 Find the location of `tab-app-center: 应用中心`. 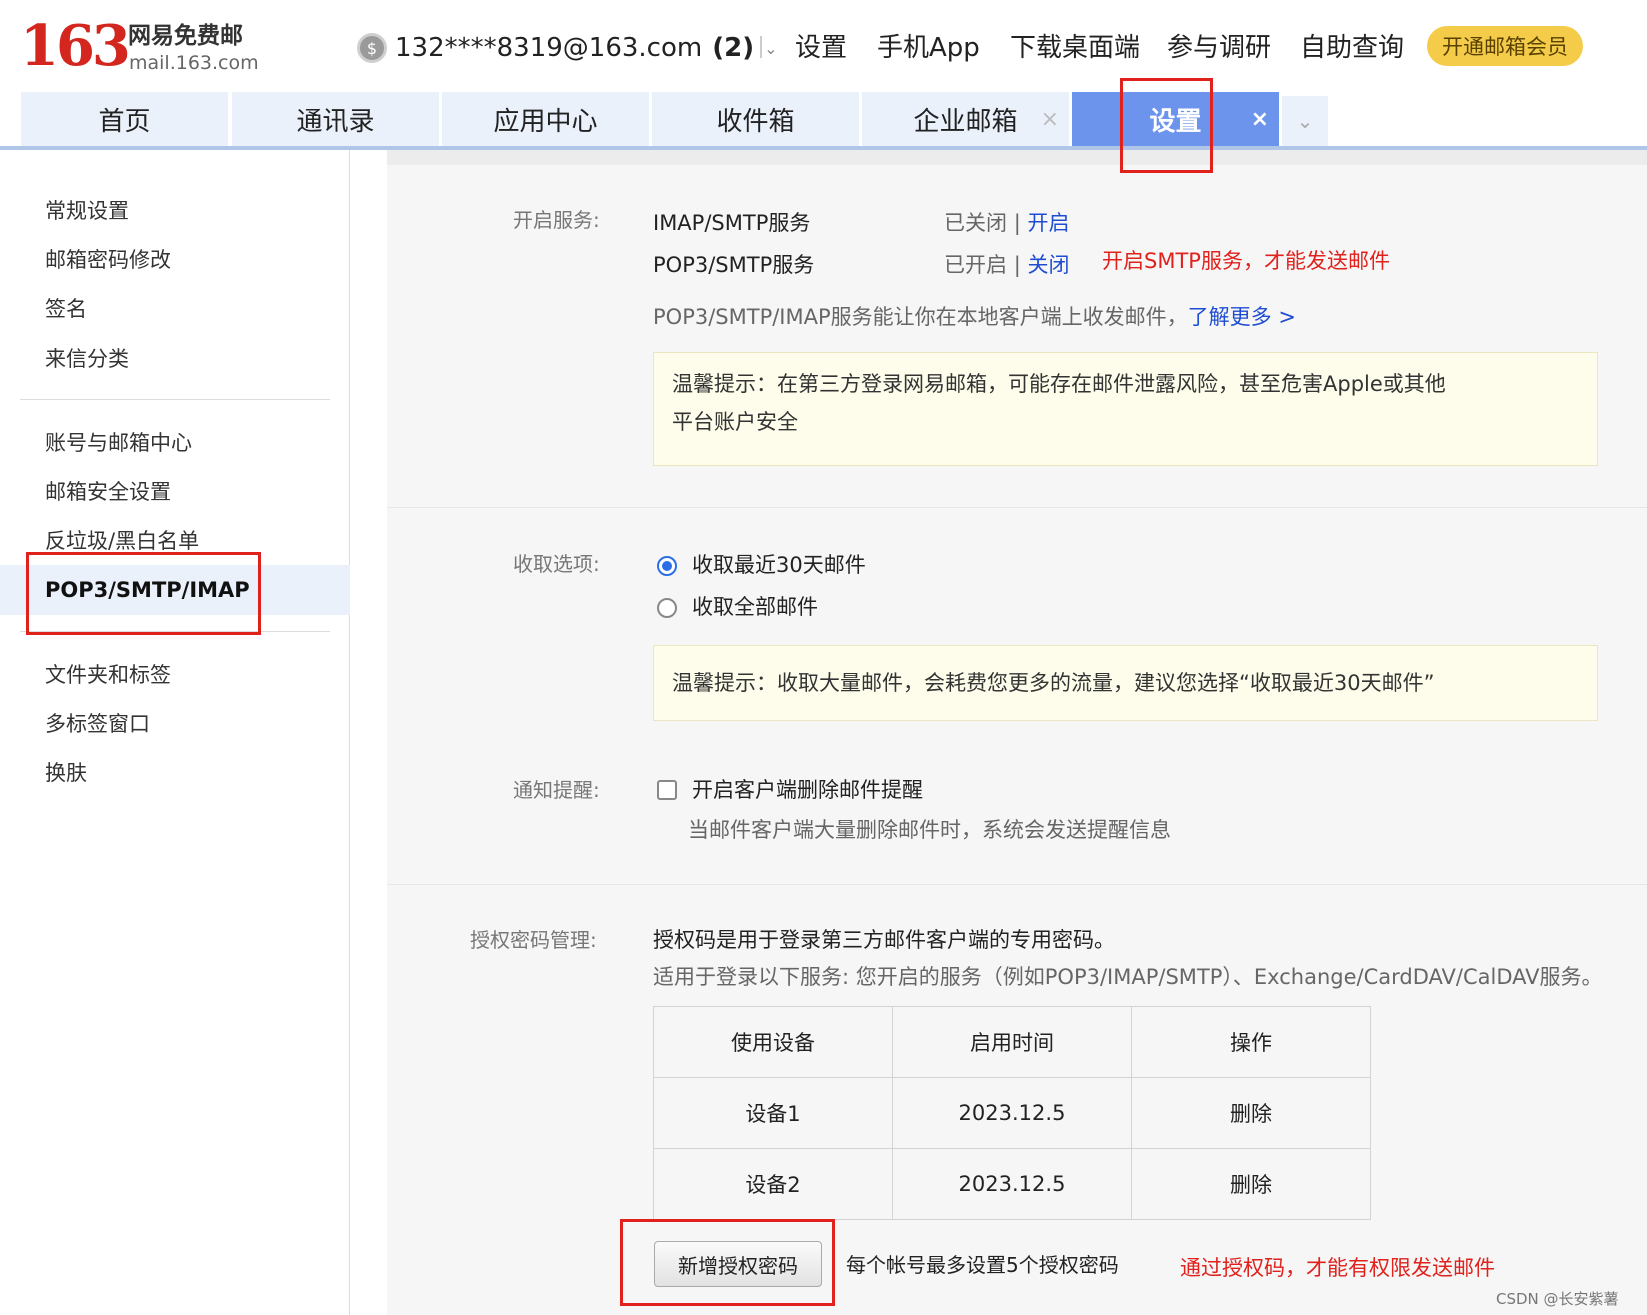

tab-app-center: 应用中心 is located at coordinates (545, 119).